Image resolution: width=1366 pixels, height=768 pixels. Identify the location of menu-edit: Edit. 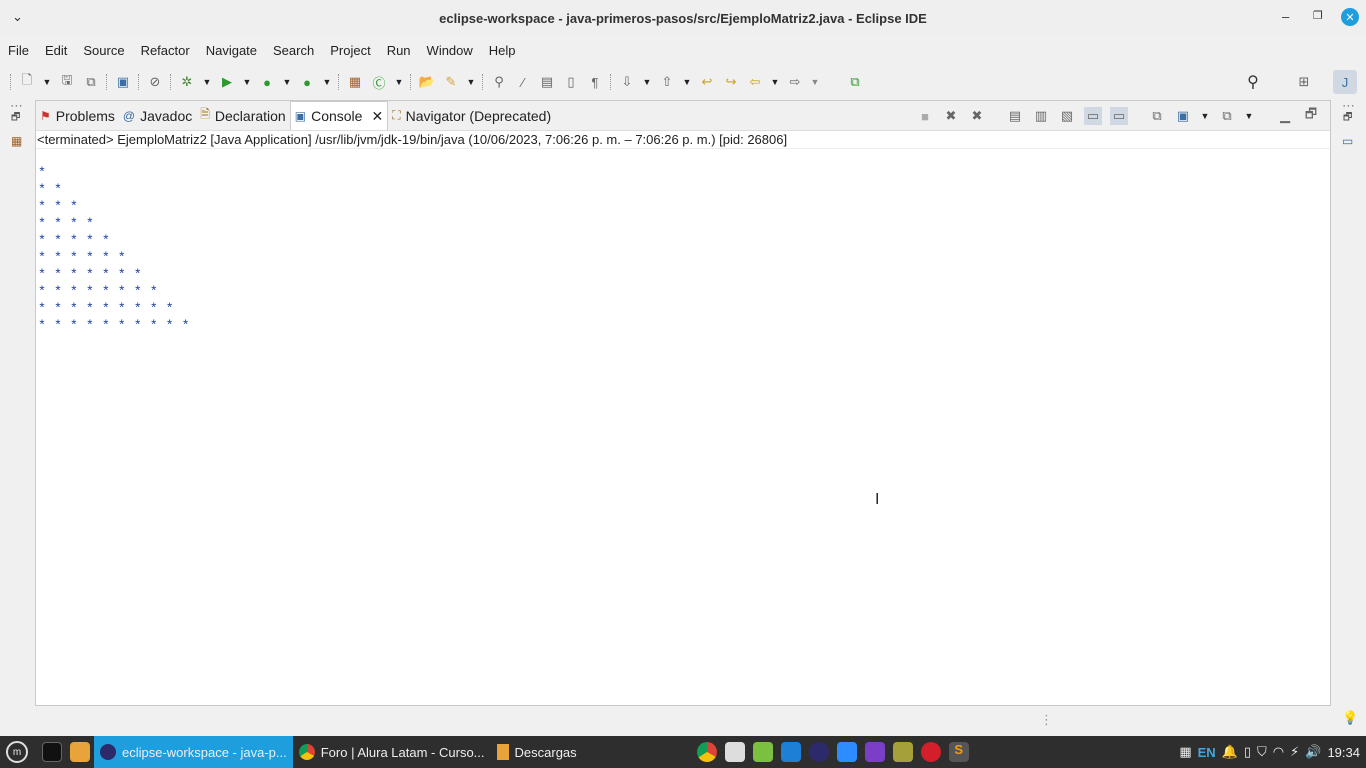
(56, 50).